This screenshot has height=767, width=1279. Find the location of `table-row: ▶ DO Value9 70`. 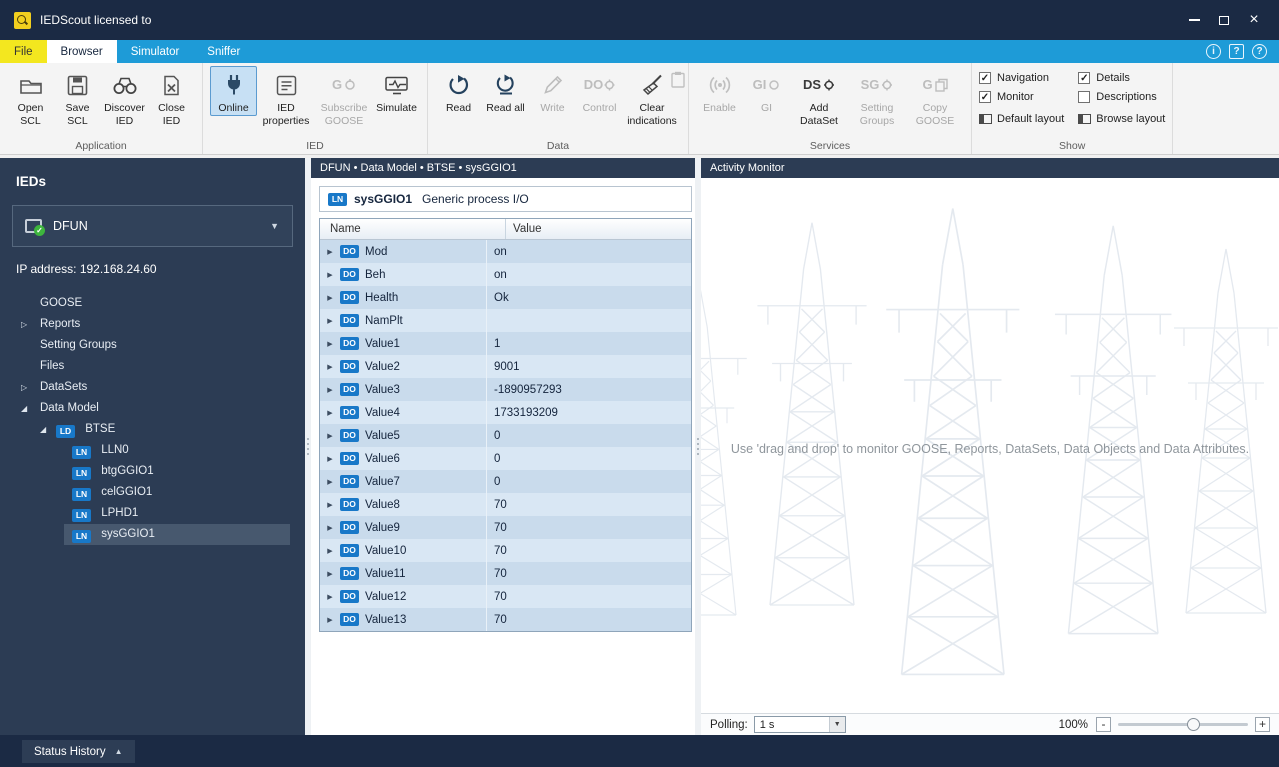

table-row: ▶ DO Value9 70 is located at coordinates (505, 527).